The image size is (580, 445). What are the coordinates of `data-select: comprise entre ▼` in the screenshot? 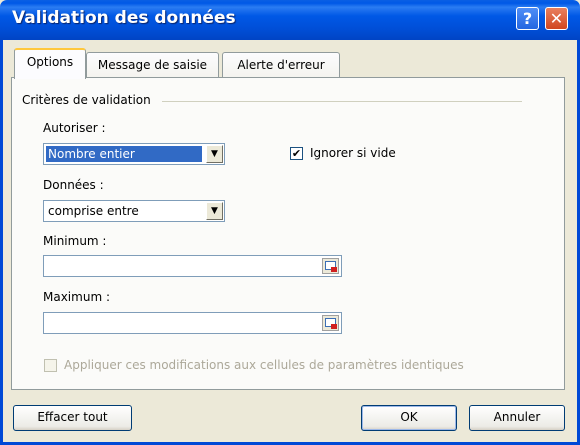 It's located at (134, 211).